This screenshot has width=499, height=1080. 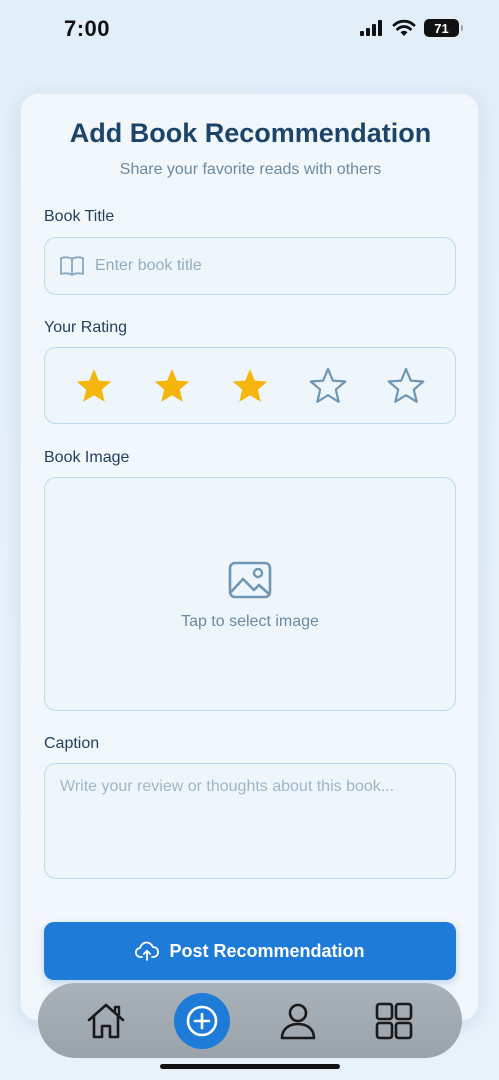 I want to click on book-title-label: Book Title, so click(x=79, y=216).